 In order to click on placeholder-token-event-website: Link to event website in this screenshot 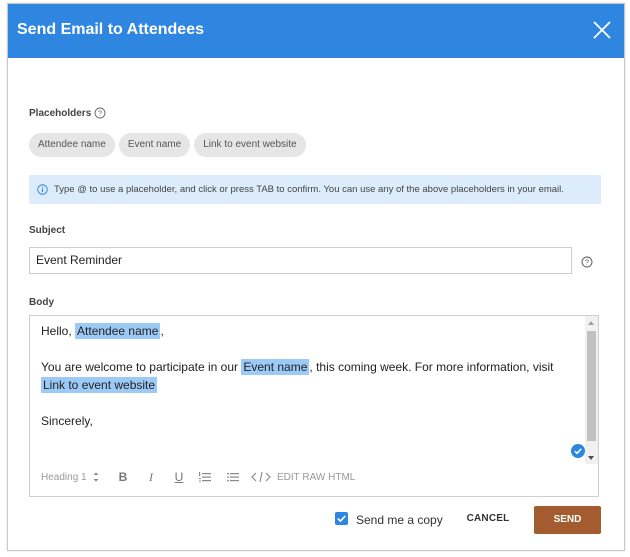, I will do `click(99, 385)`.